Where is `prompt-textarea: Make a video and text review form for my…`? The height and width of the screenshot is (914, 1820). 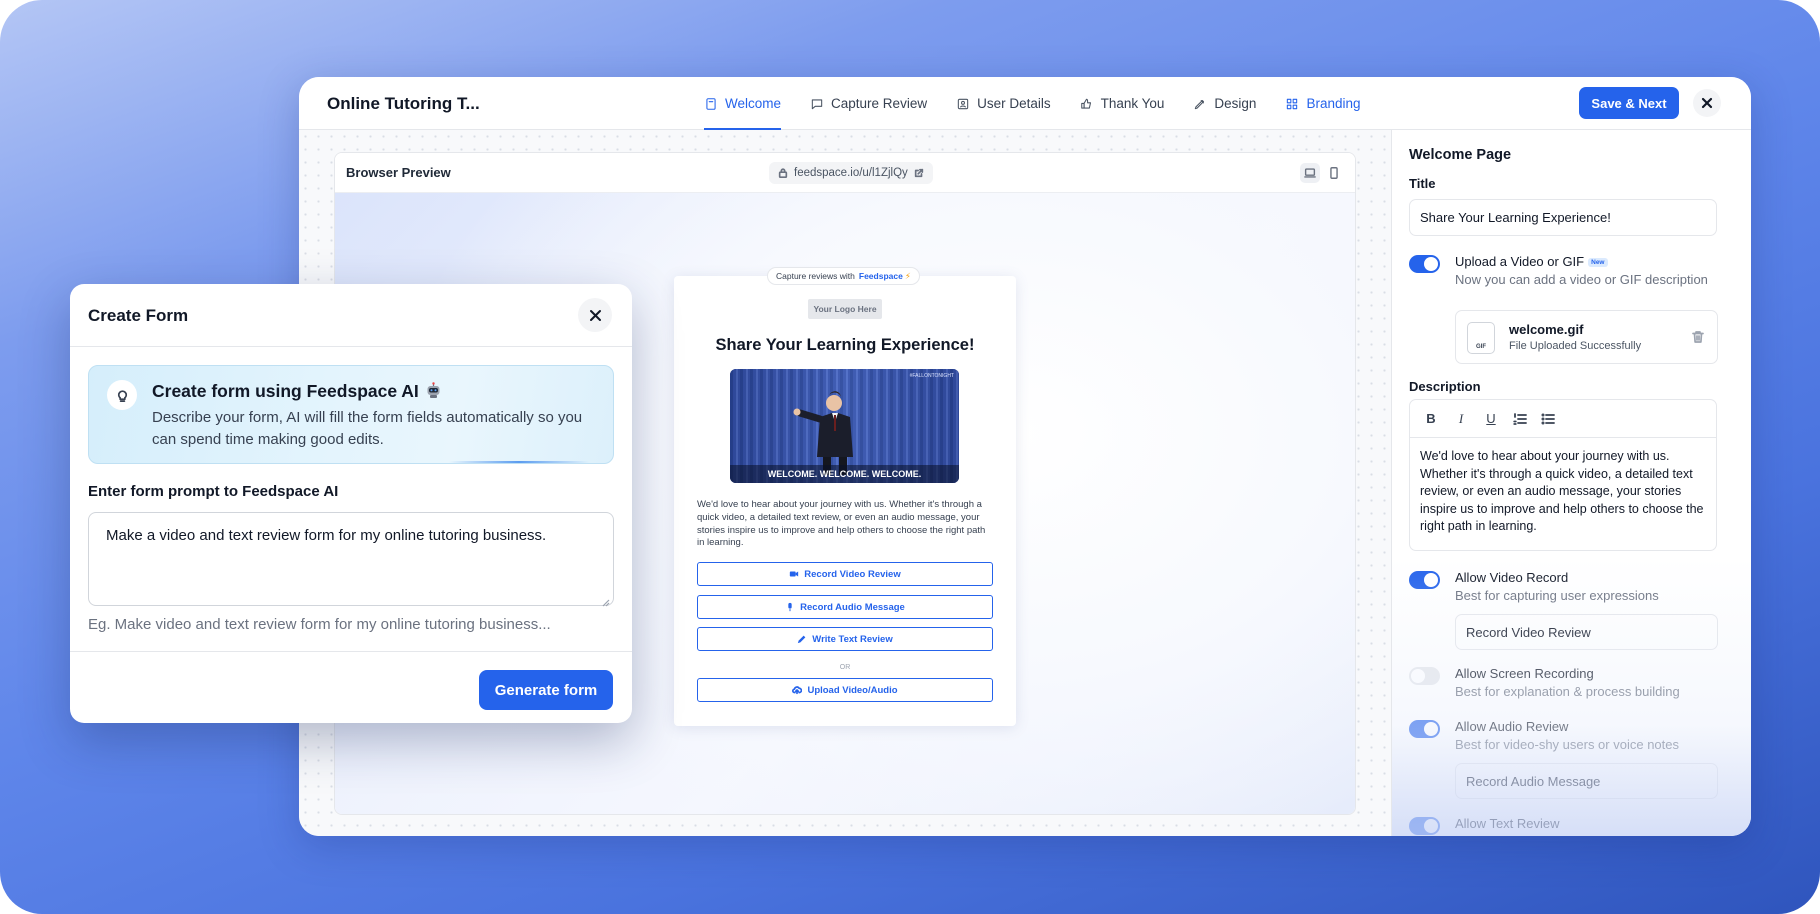 prompt-textarea: Make a video and text review form for my… is located at coordinates (351, 559).